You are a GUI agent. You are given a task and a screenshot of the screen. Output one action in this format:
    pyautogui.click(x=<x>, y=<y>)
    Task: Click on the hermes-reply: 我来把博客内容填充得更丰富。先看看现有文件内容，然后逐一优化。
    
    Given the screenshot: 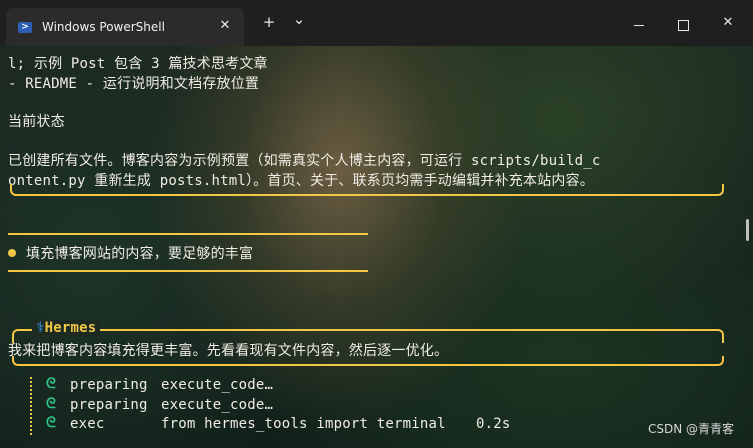 What is the action you would take?
    pyautogui.click(x=228, y=351)
    